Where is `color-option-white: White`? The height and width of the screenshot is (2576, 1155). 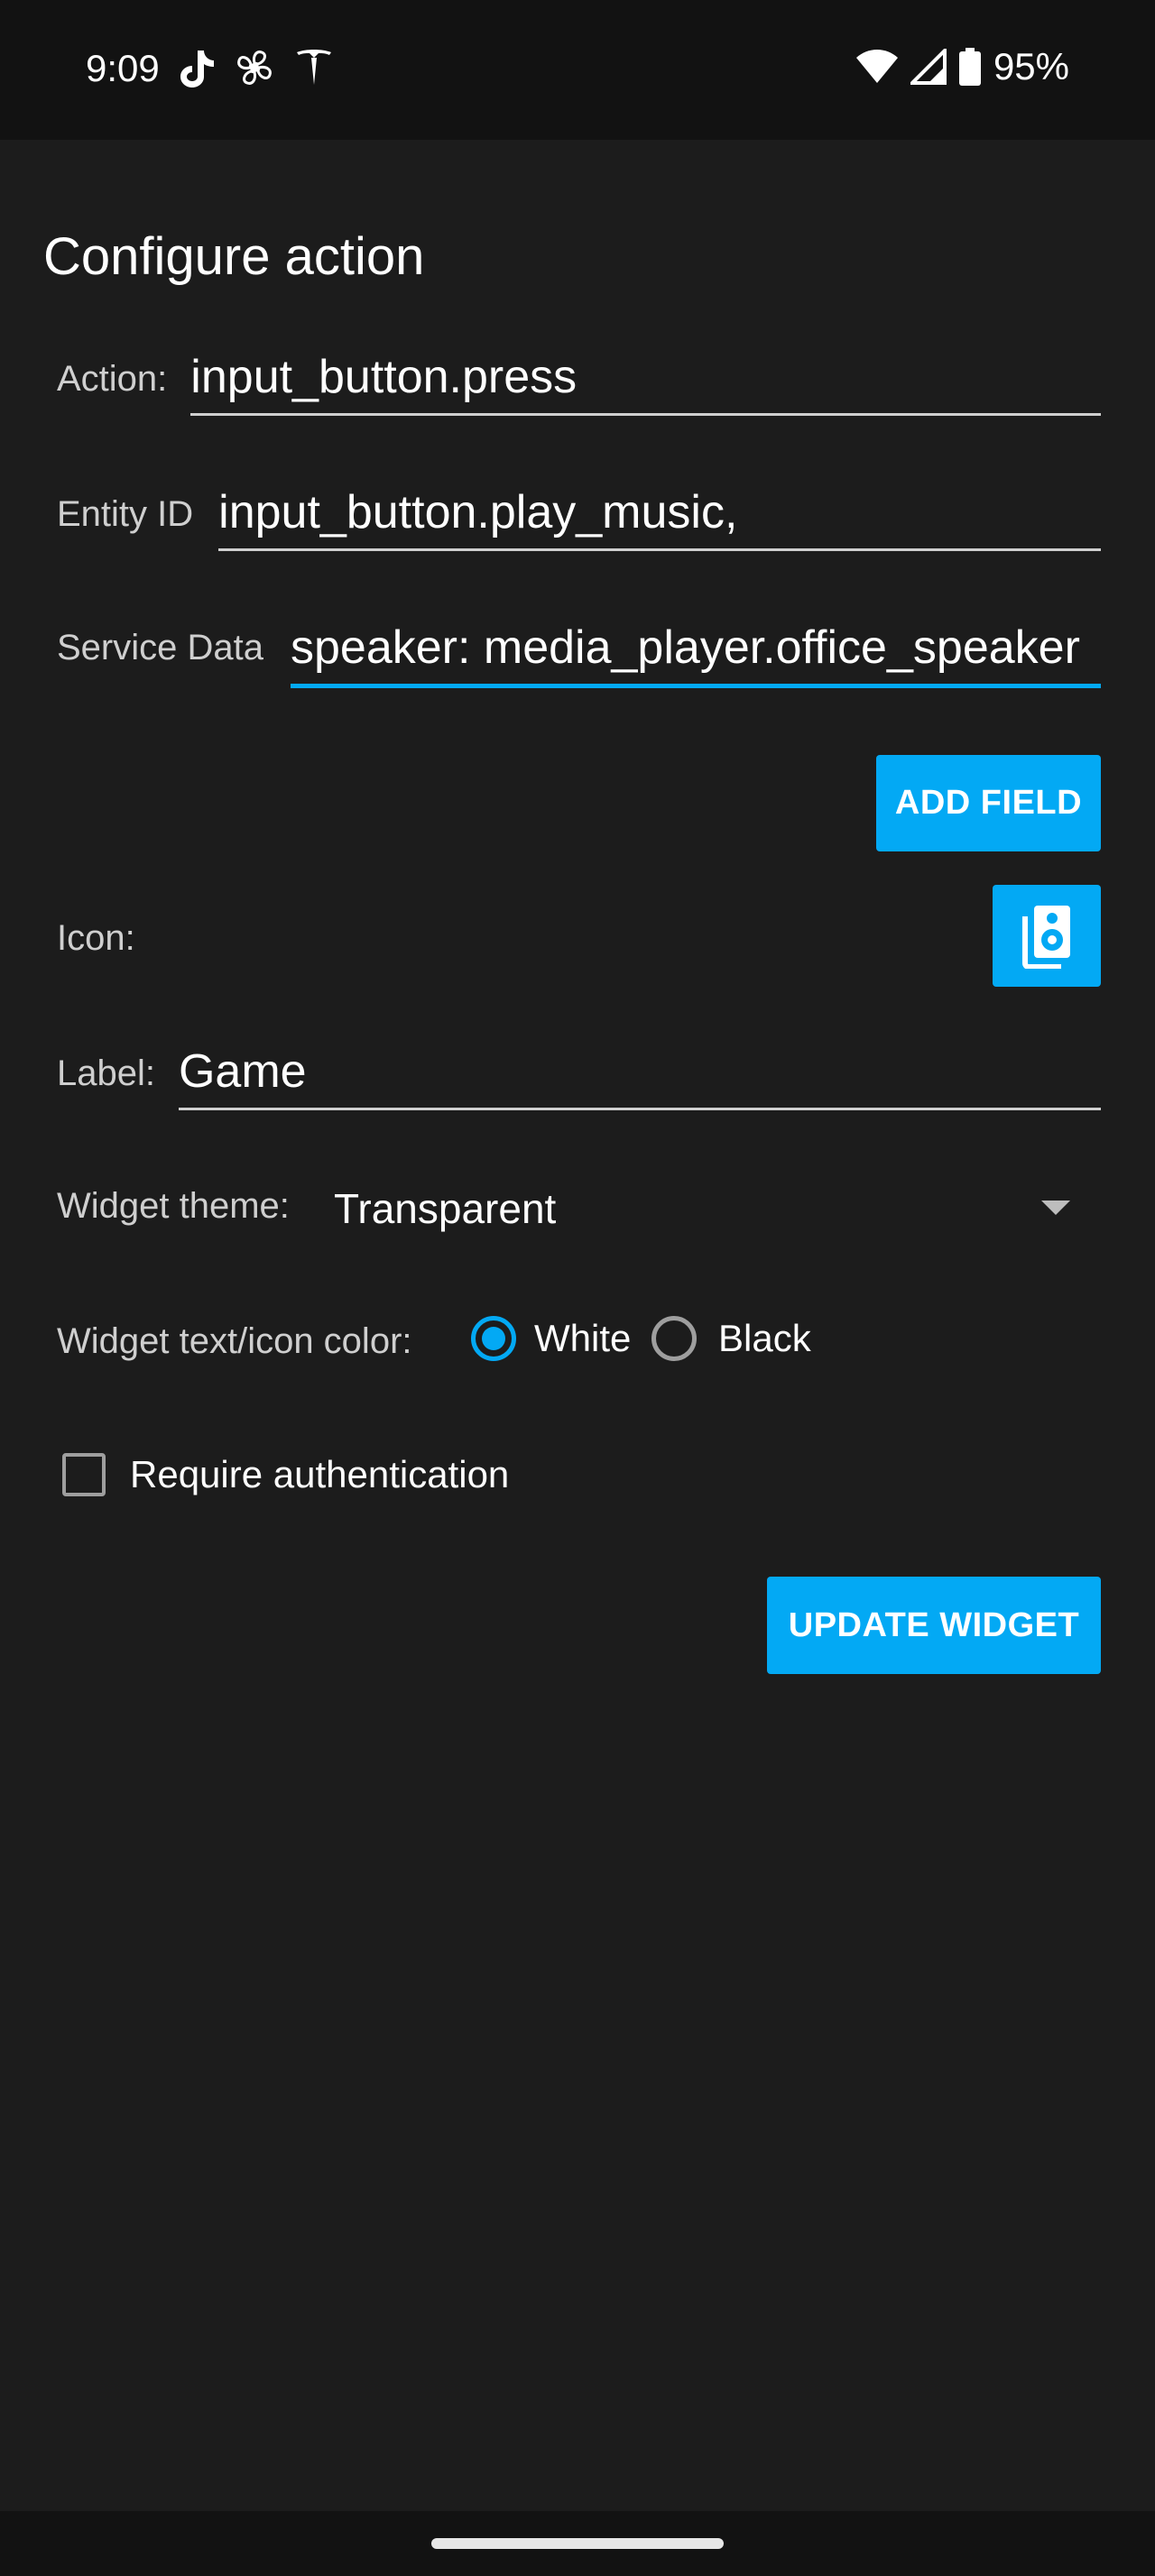 color-option-white: White is located at coordinates (551, 1339).